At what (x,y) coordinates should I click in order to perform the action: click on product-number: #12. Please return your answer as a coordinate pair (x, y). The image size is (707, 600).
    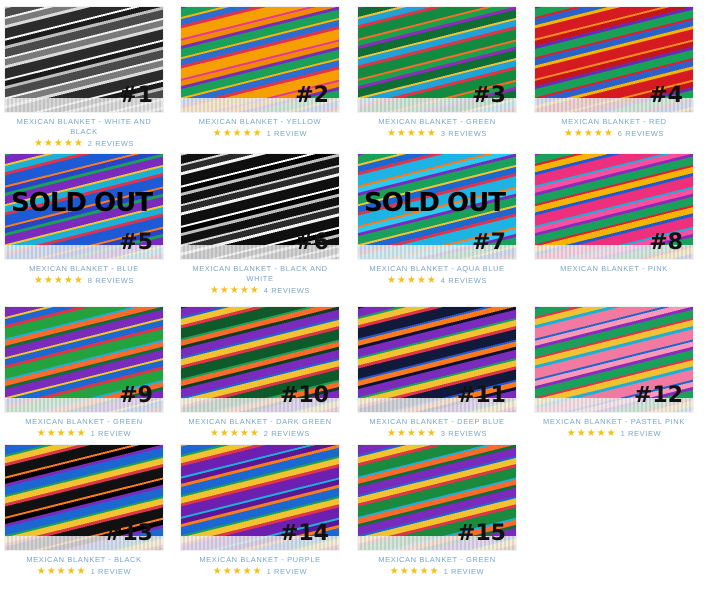
    Looking at the image, I should click on (658, 395).